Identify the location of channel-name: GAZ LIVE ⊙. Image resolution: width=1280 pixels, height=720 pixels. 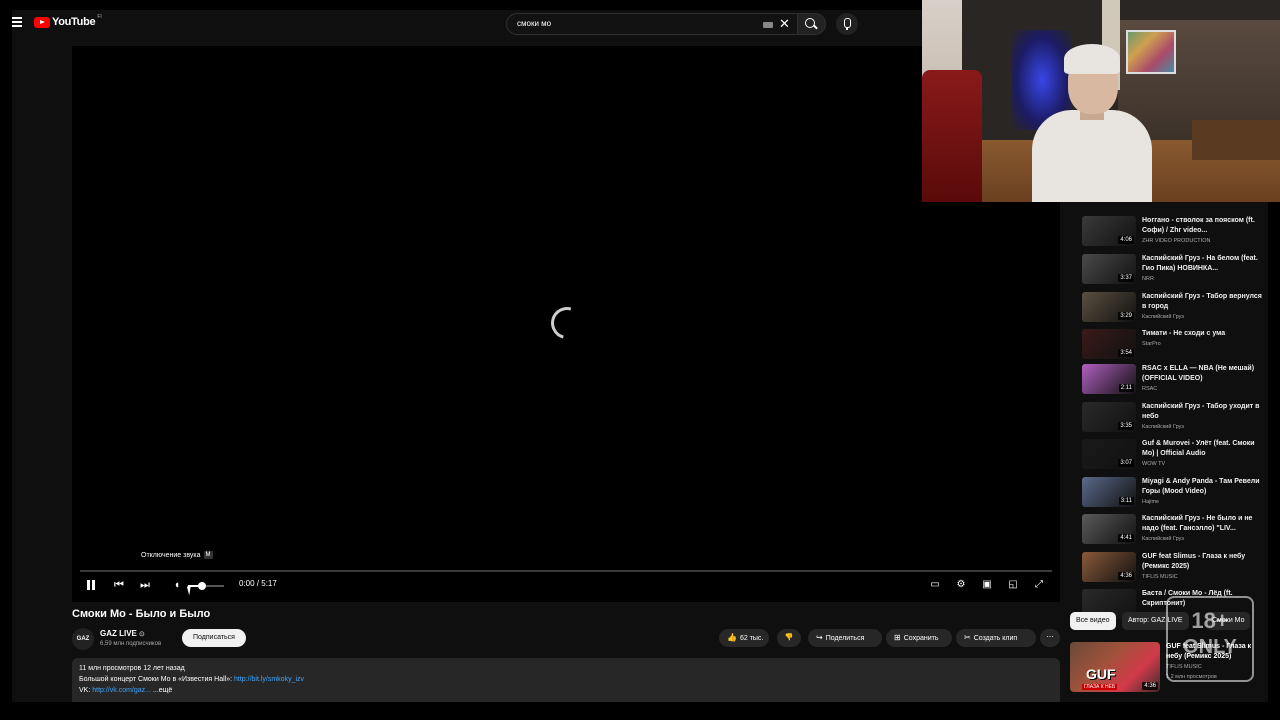
(122, 633).